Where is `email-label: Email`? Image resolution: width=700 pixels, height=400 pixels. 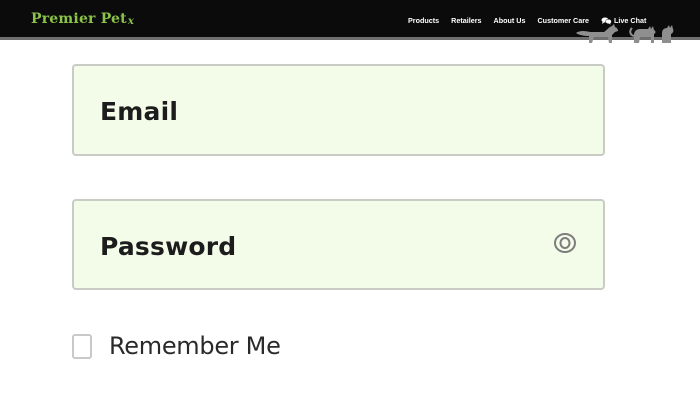
email-label: Email is located at coordinates (139, 111).